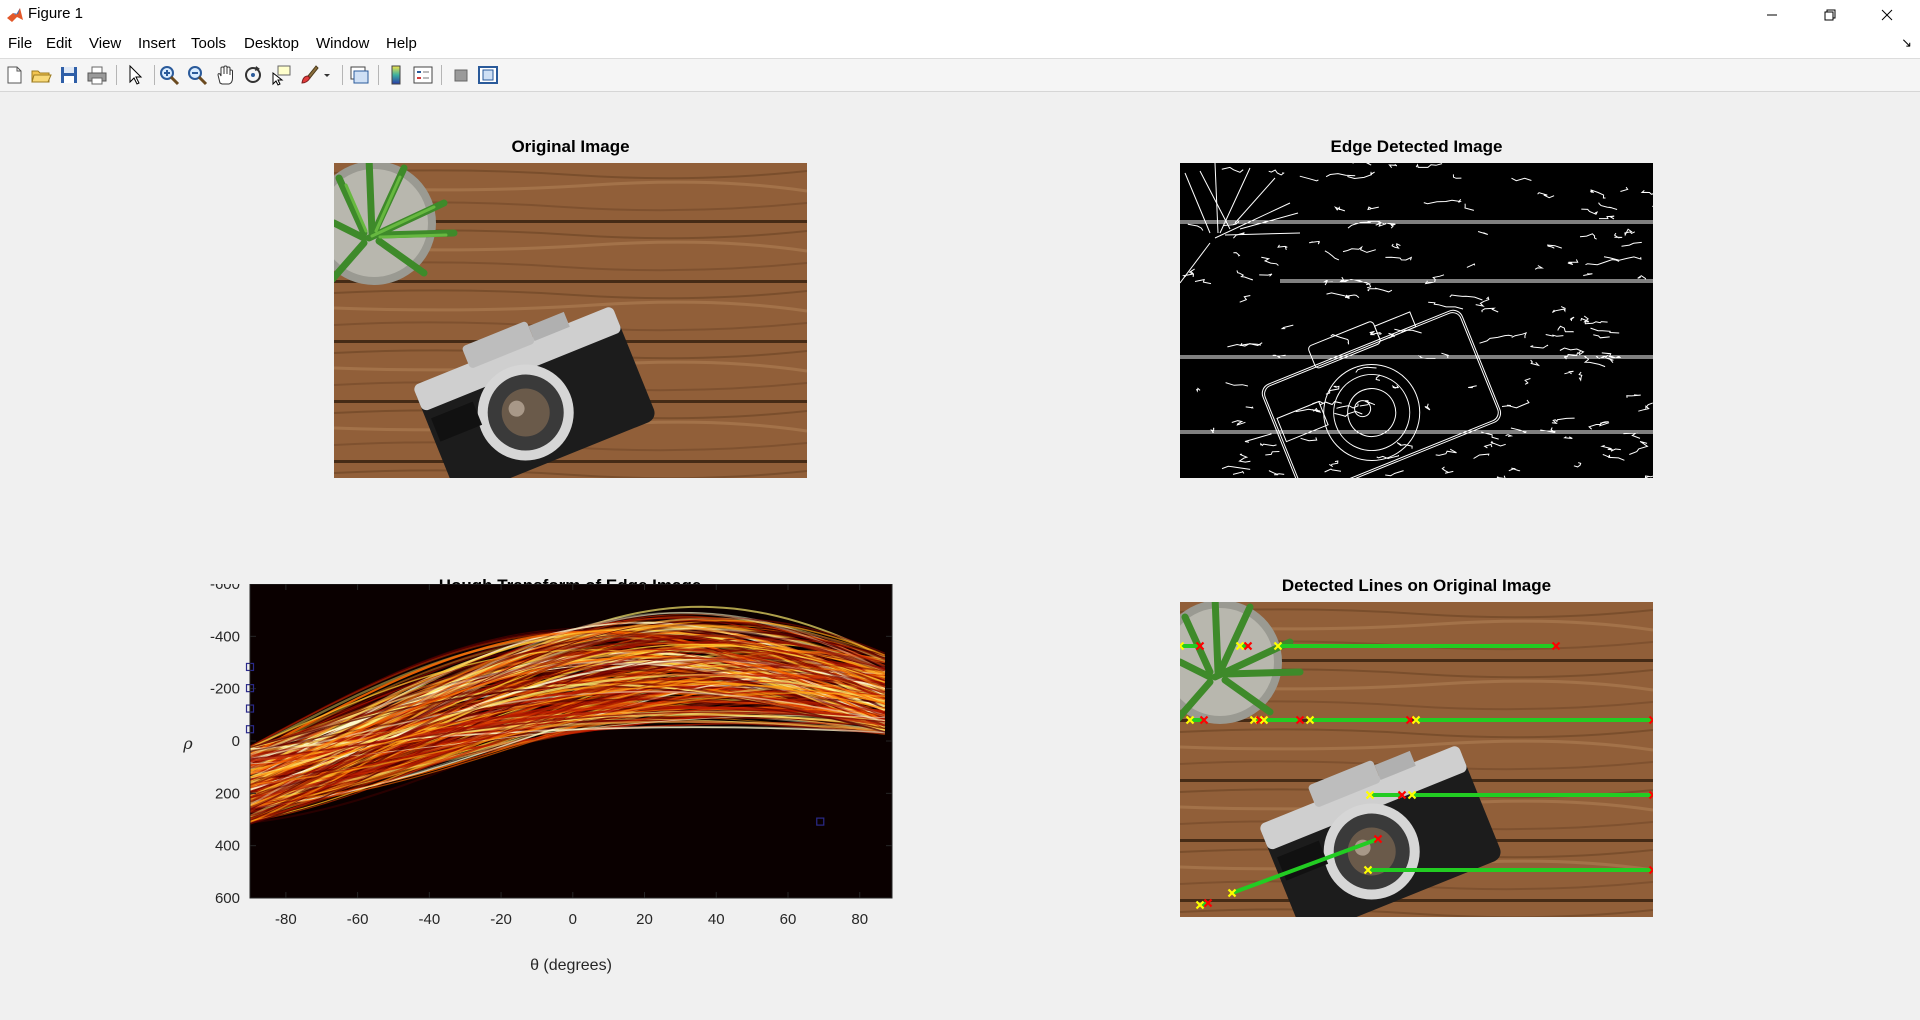  What do you see at coordinates (859, 919) in the screenshot?
I see `x-tick-label: 80` at bounding box center [859, 919].